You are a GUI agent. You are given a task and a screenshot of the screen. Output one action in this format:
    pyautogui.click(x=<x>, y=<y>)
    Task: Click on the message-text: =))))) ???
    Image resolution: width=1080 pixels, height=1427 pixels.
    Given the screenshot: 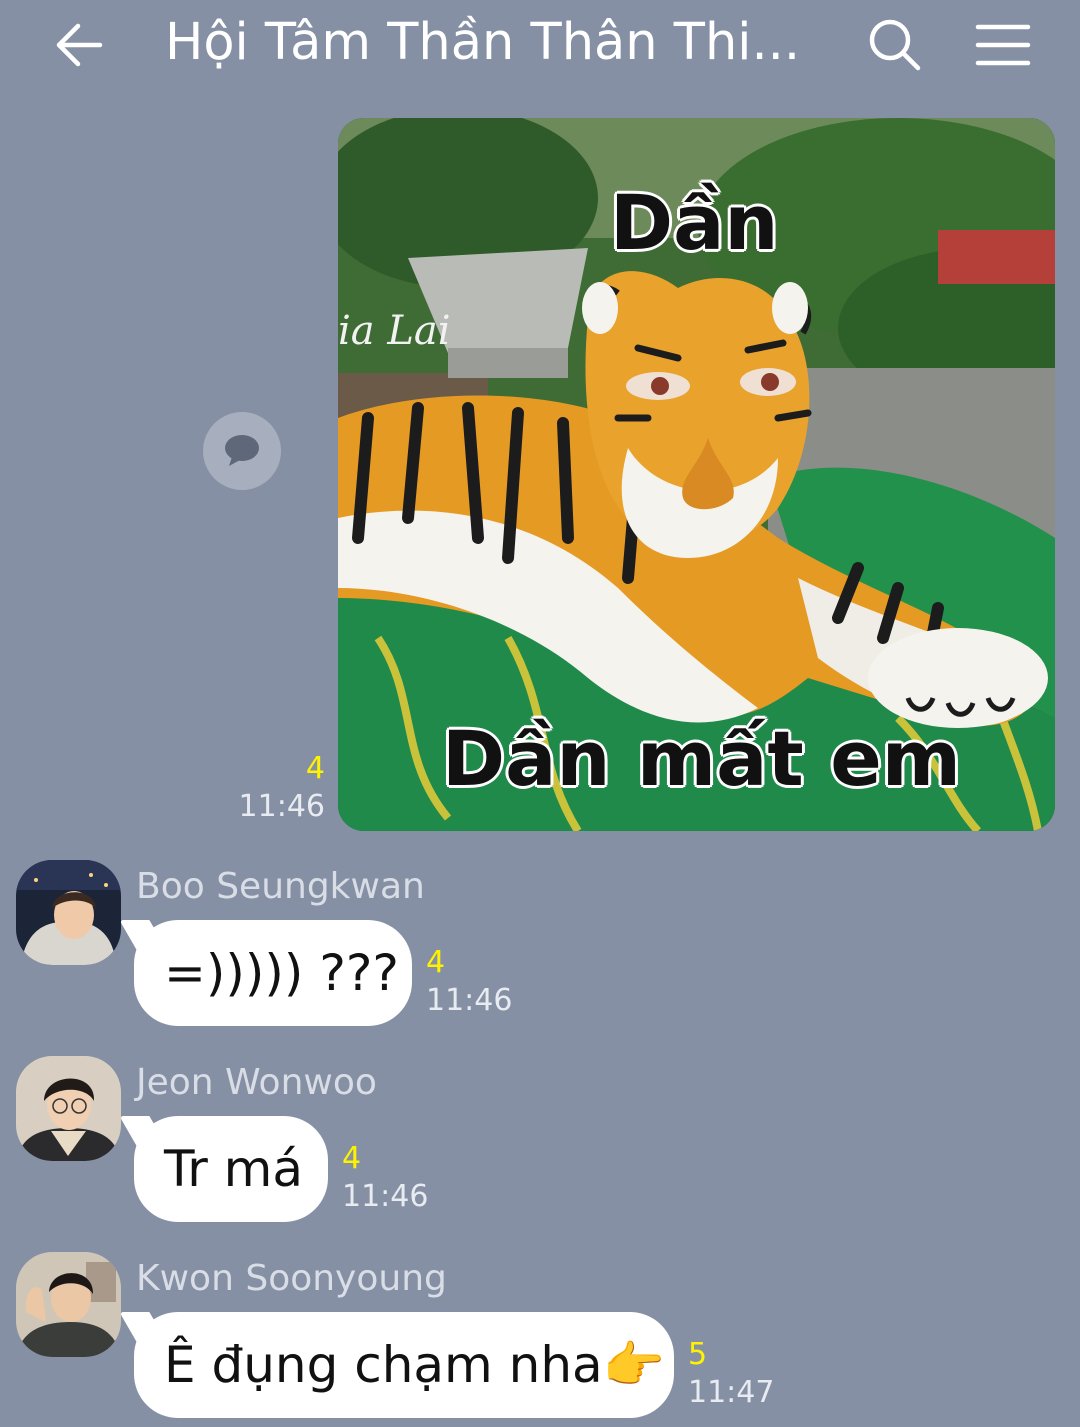 What is the action you would take?
    pyautogui.click(x=281, y=973)
    